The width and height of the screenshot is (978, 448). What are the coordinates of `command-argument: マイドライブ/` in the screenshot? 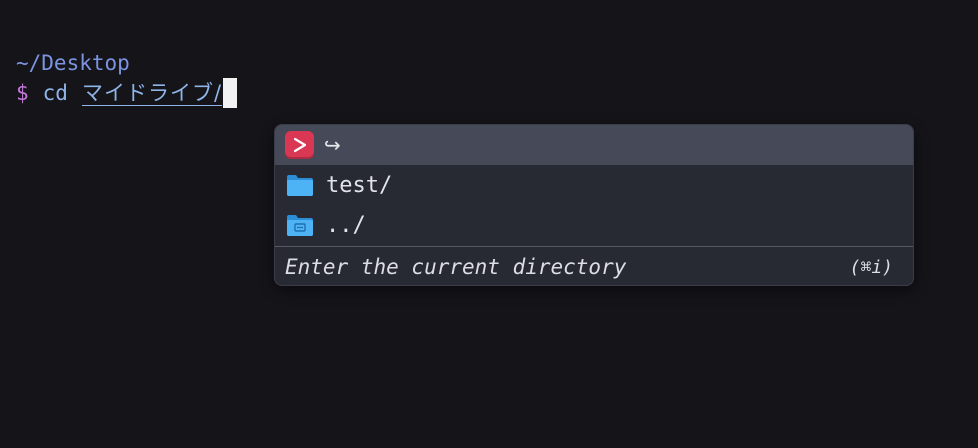 It's located at (152, 93).